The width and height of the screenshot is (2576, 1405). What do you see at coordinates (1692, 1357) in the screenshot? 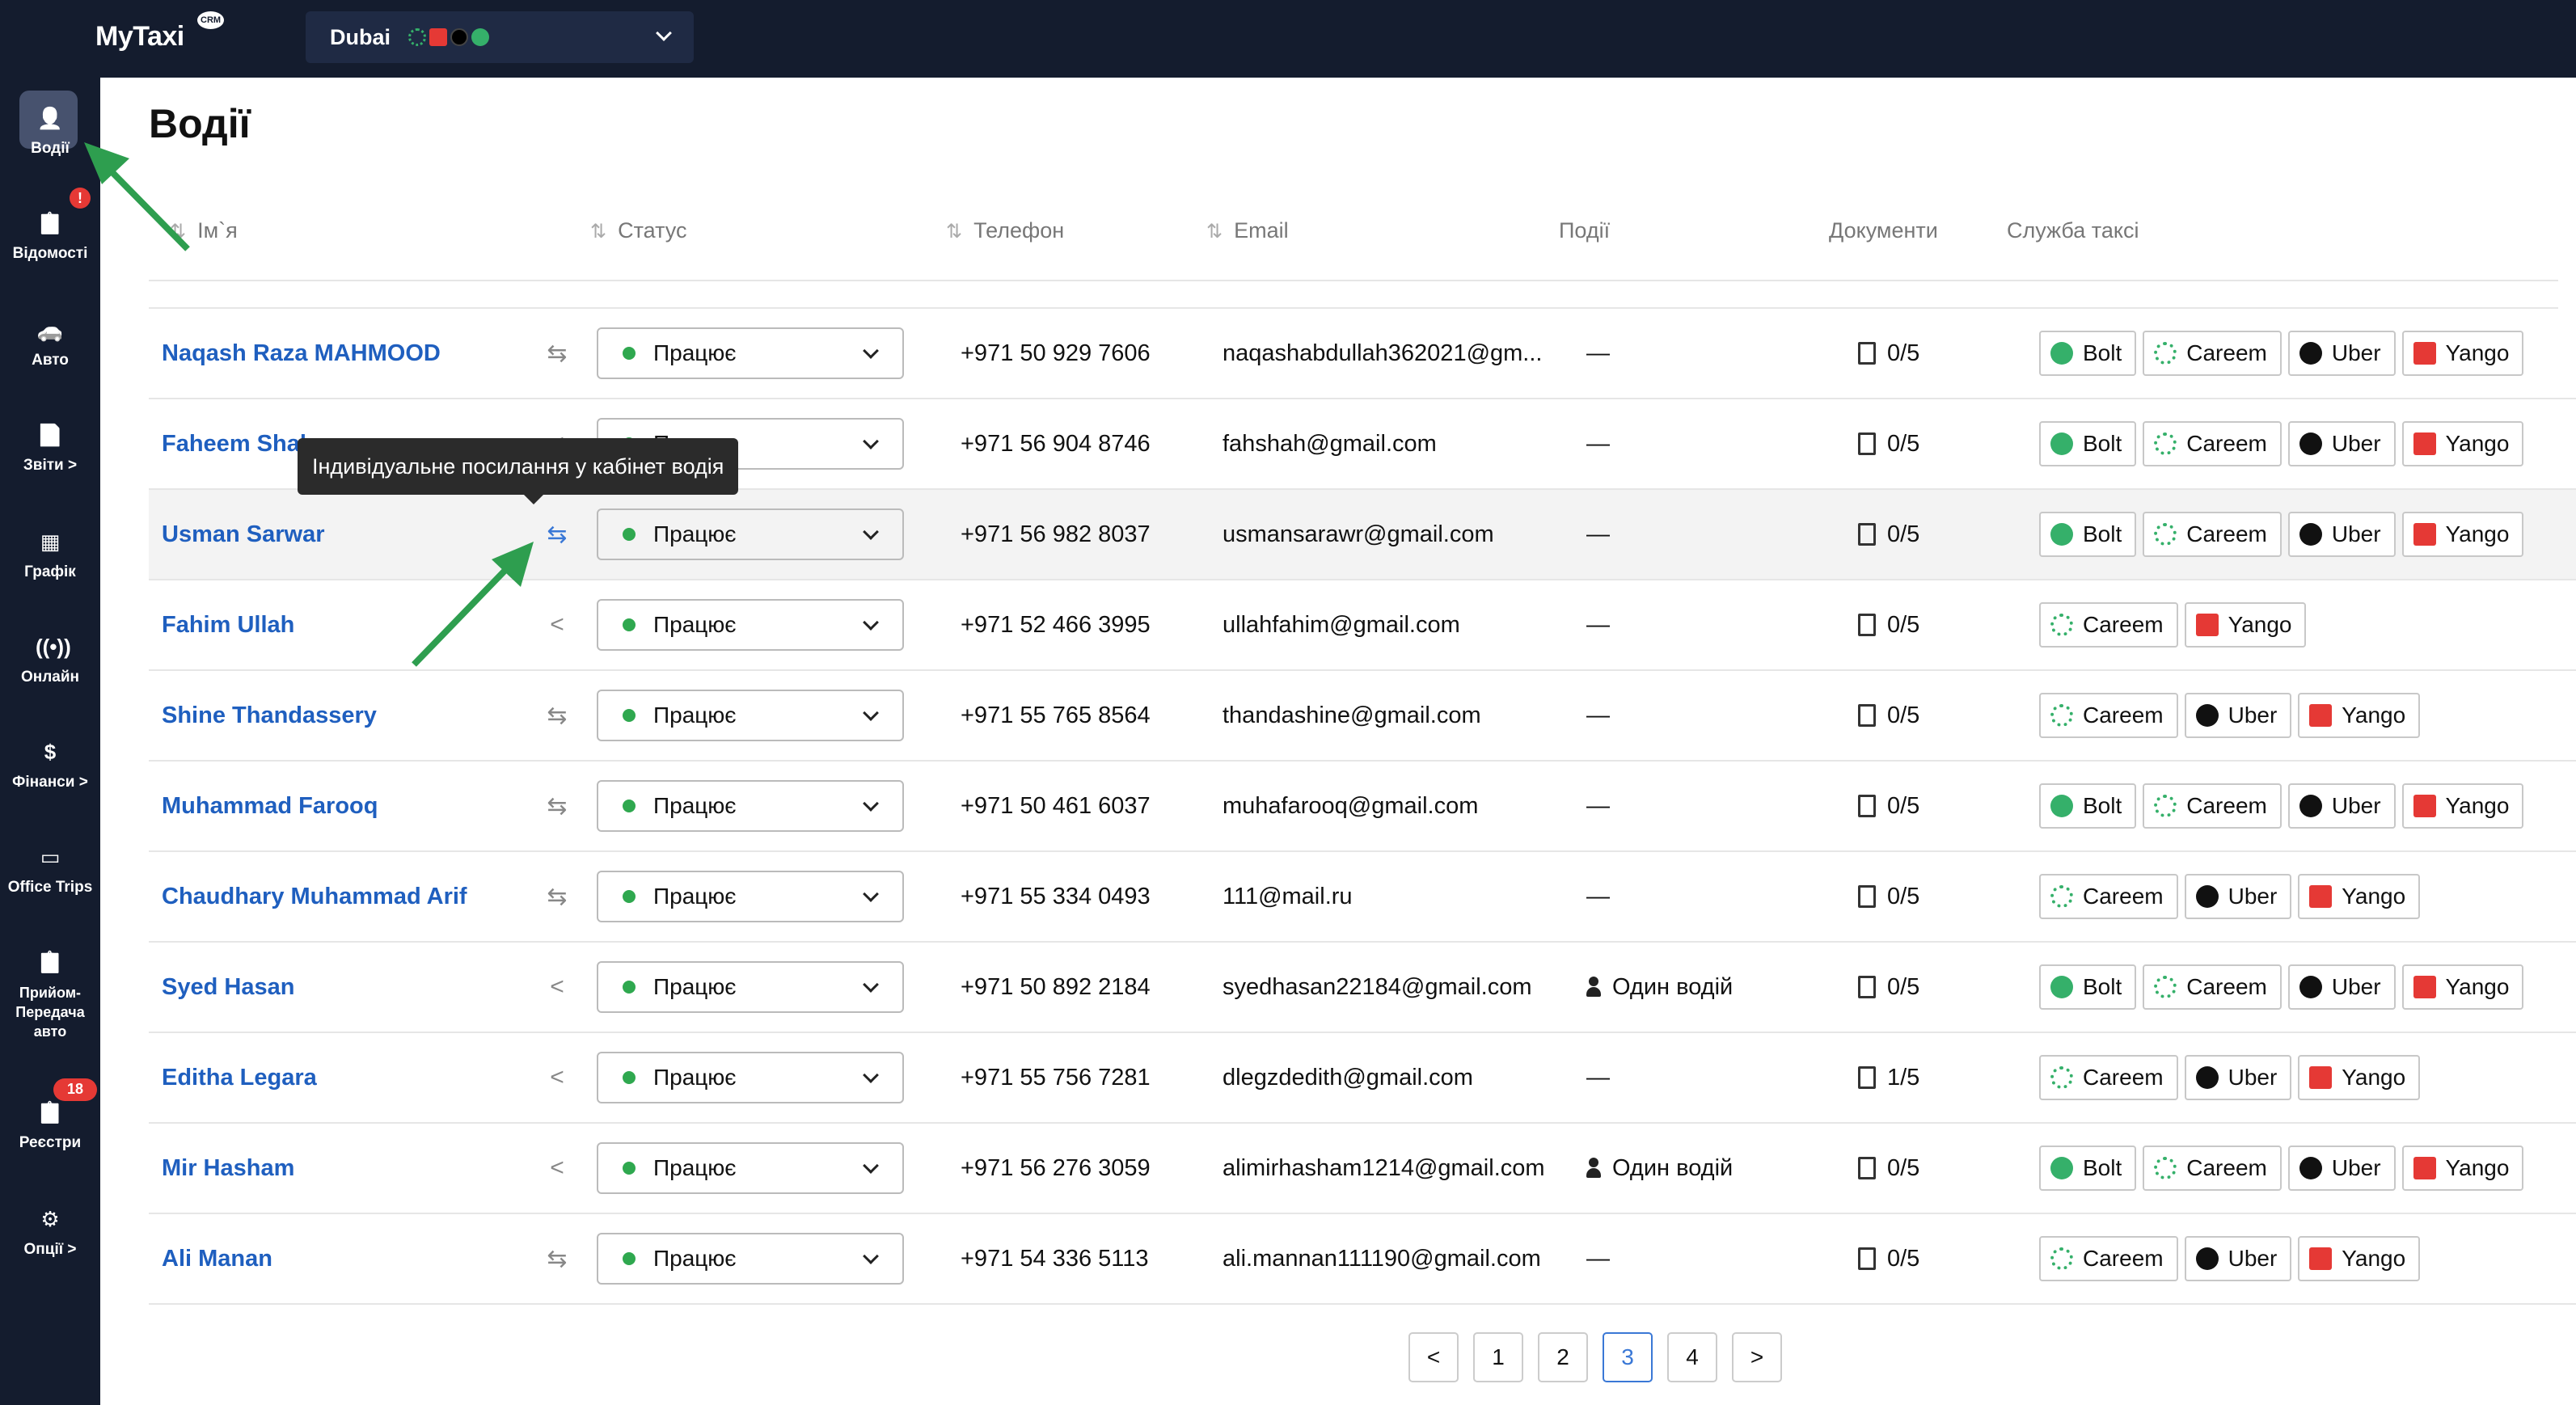
I see `pagination-page-4: 4` at bounding box center [1692, 1357].